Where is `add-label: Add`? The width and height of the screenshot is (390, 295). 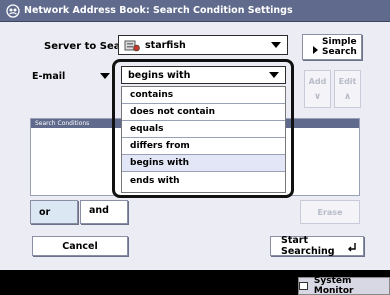
add-label: Add is located at coordinates (317, 81).